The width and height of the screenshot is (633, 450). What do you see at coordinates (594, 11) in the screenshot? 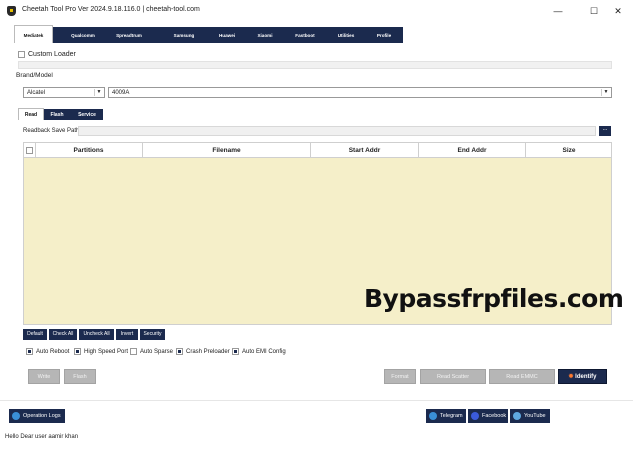
I see `maximize-icon: ☐` at bounding box center [594, 11].